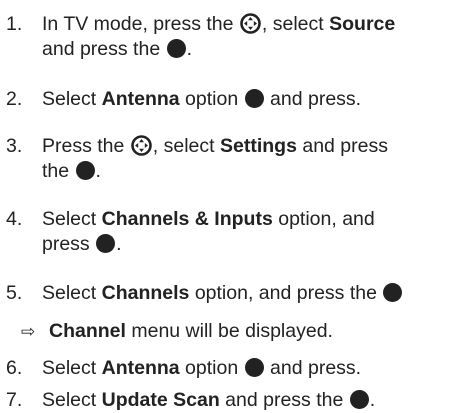  Describe the element at coordinates (56, 171) in the screenshot. I see `step-text: the` at that location.